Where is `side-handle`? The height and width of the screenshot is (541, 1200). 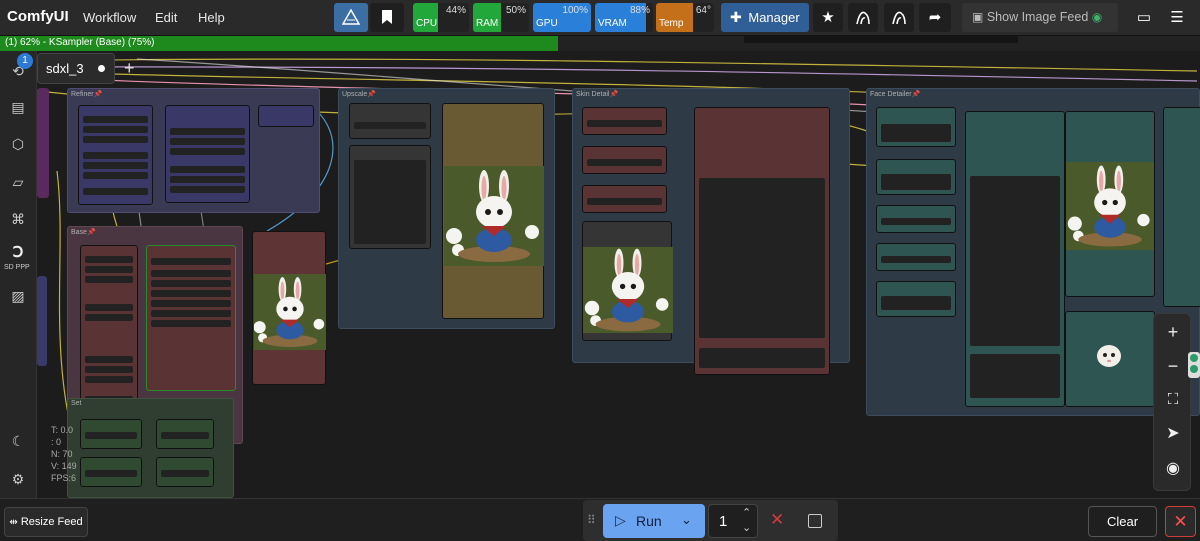
side-handle is located at coordinates (1194, 365).